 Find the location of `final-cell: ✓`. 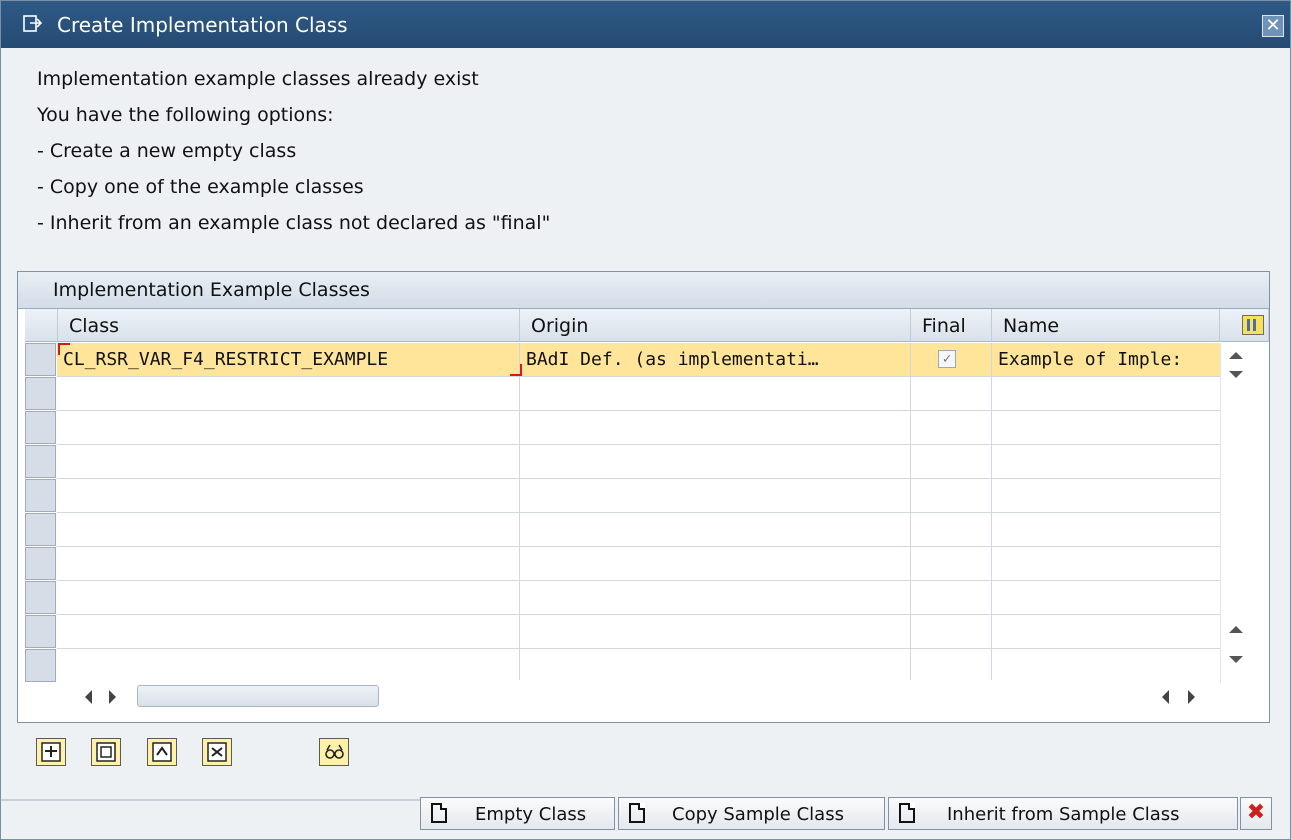

final-cell: ✓ is located at coordinates (951, 359).